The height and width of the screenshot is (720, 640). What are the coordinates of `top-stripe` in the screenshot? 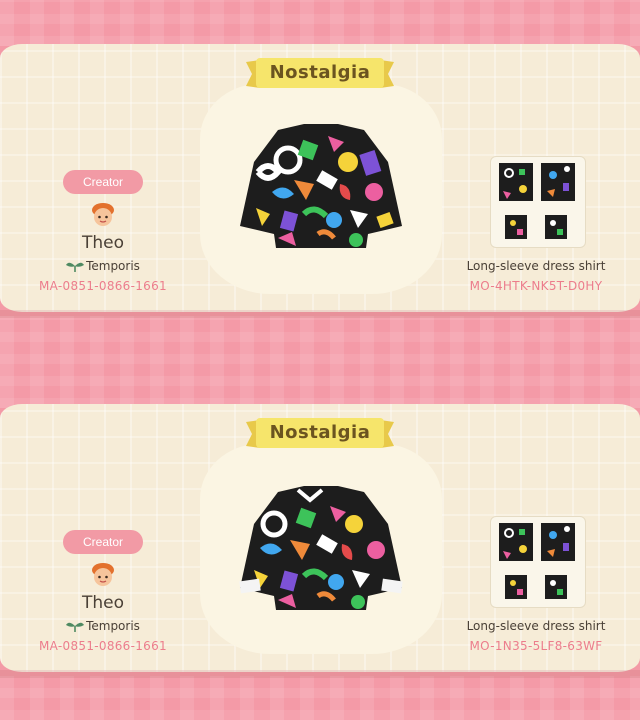 It's located at (320, 23).